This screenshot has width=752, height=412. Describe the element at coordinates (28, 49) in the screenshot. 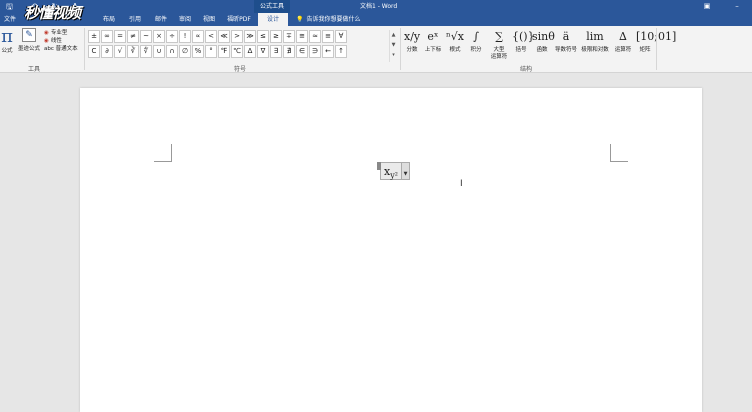

I see `ink-equation-label: 墨迹公式` at that location.